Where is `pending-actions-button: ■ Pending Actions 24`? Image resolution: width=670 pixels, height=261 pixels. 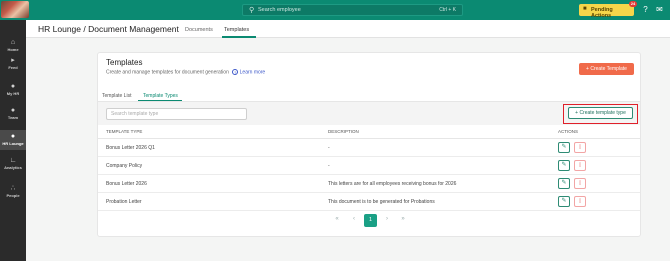
pending-actions-button: ■ Pending Actions 24 is located at coordinates (608, 10).